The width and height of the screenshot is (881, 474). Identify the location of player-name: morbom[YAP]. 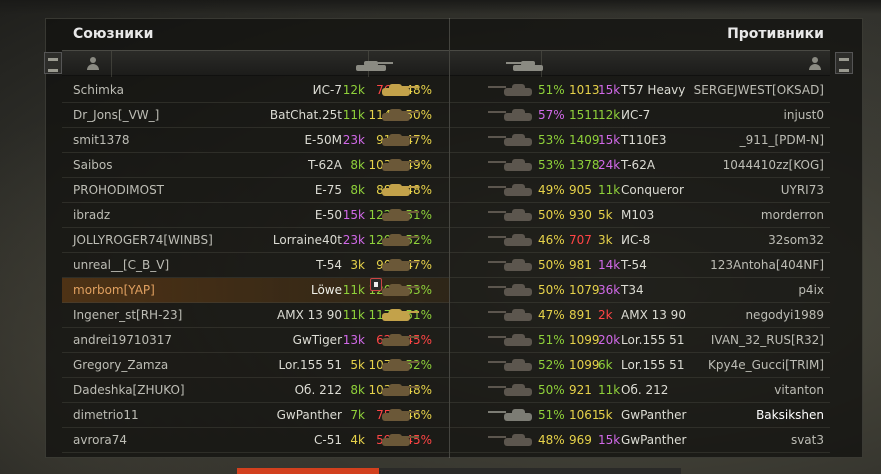
(114, 290).